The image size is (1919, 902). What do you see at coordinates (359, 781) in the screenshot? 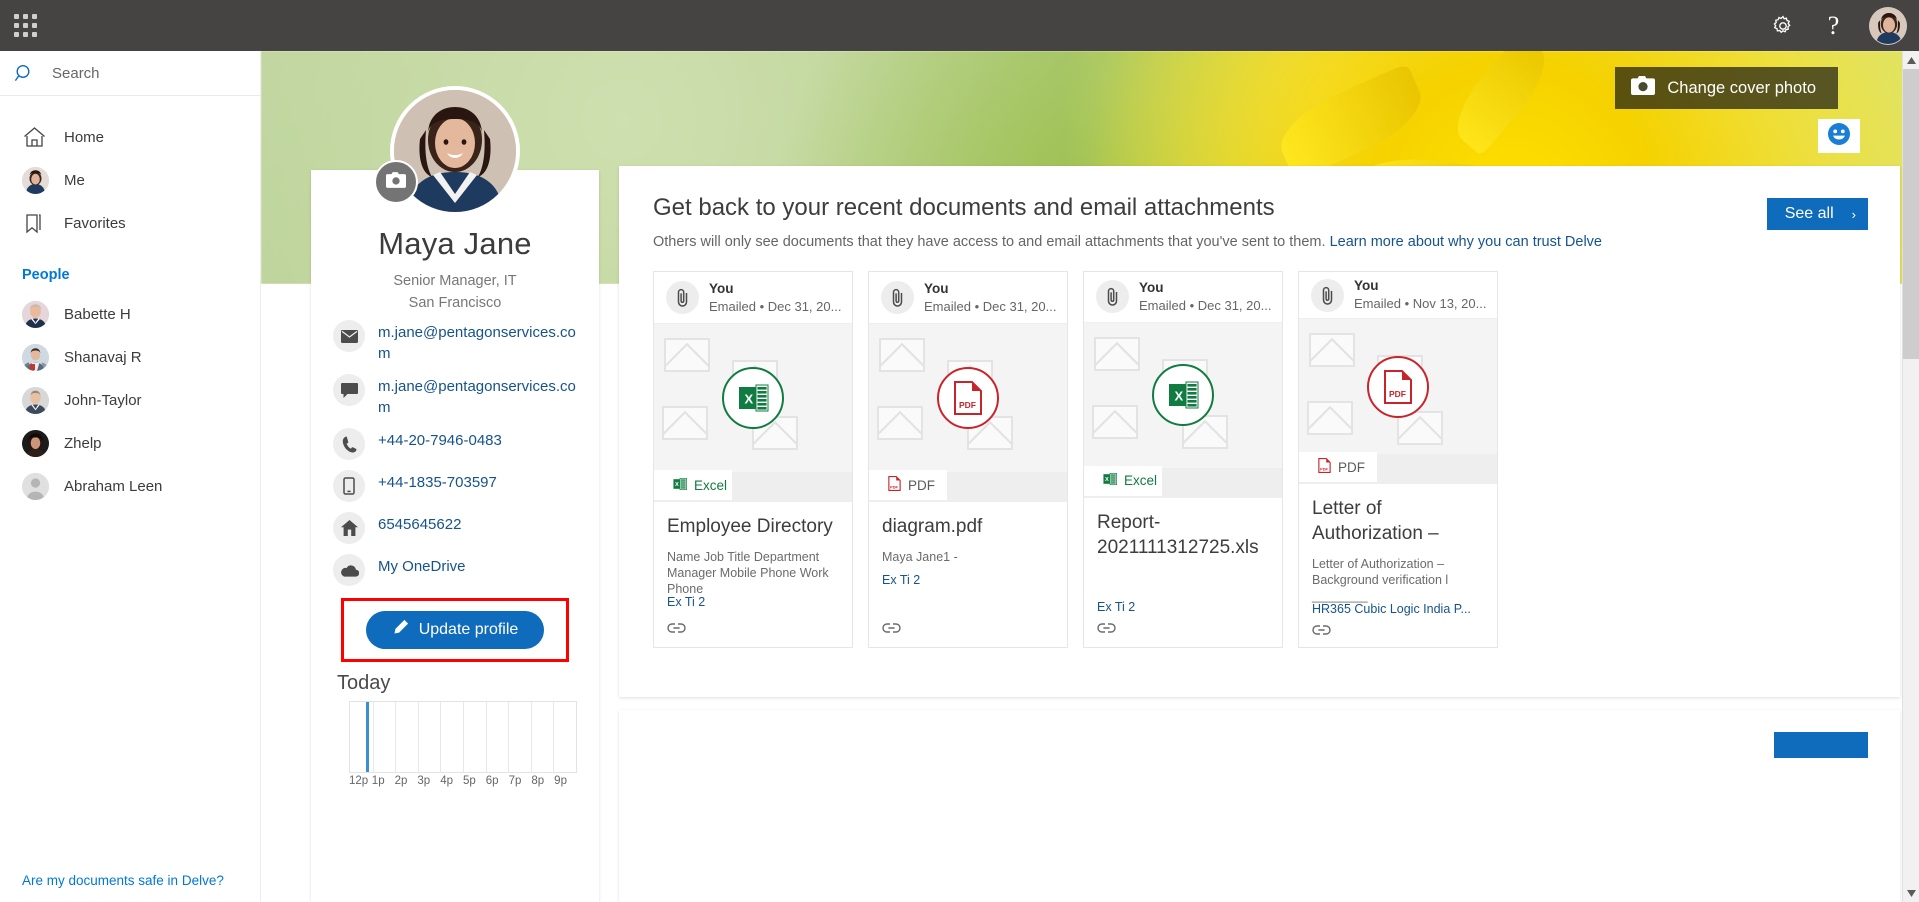
I see `axis-tick: 12p` at bounding box center [359, 781].